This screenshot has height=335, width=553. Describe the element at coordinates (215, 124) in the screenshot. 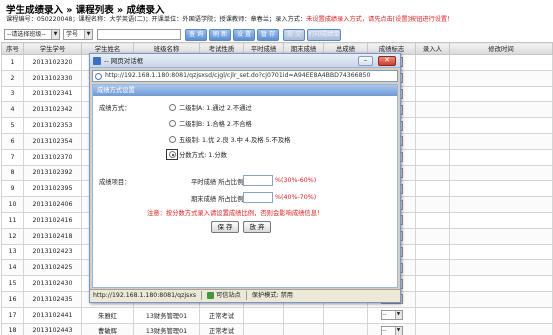

I see `option-binary-b: 二级制B: 1.合格 2.不合格` at that location.